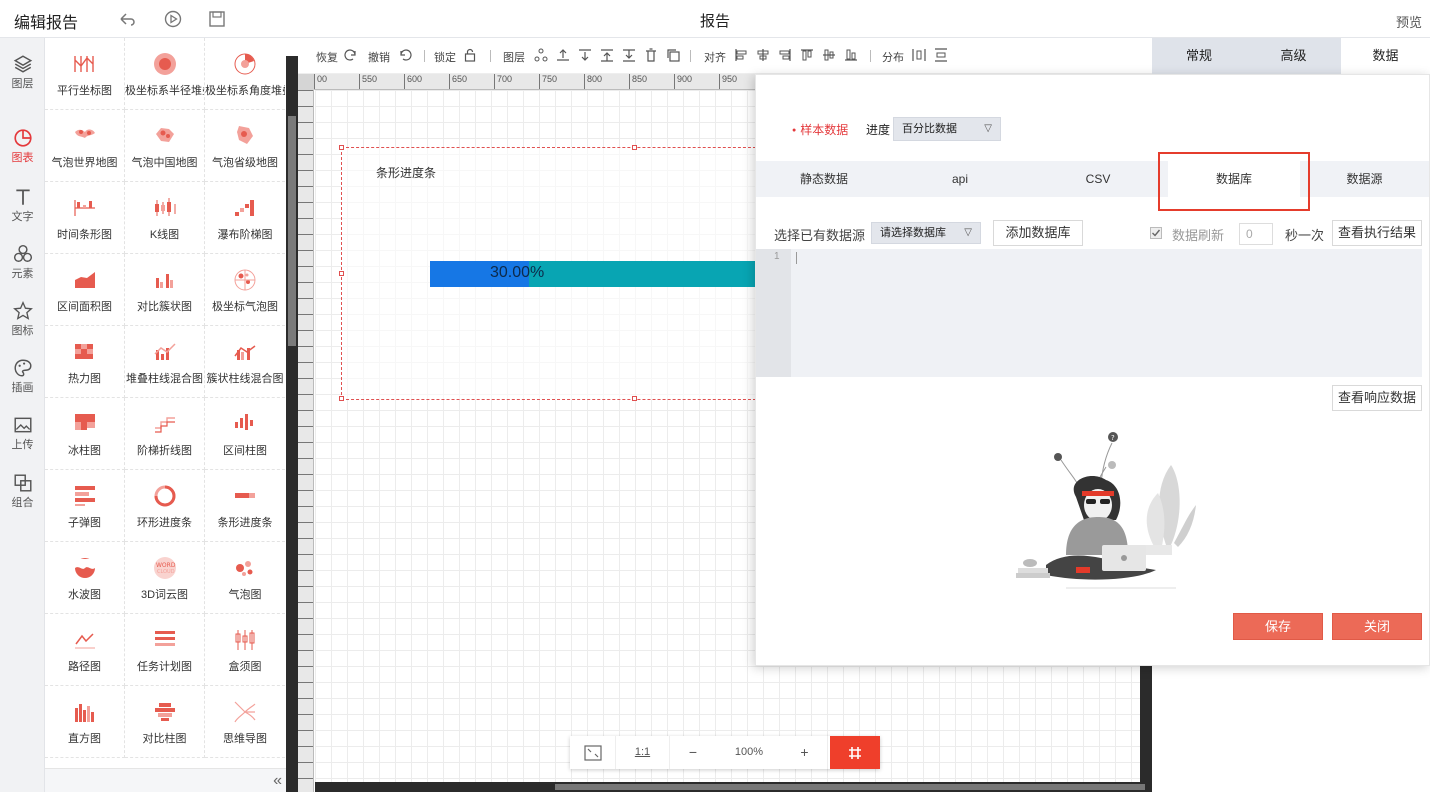  I want to click on rail-item-pie-chart: 图表, so click(22, 152).